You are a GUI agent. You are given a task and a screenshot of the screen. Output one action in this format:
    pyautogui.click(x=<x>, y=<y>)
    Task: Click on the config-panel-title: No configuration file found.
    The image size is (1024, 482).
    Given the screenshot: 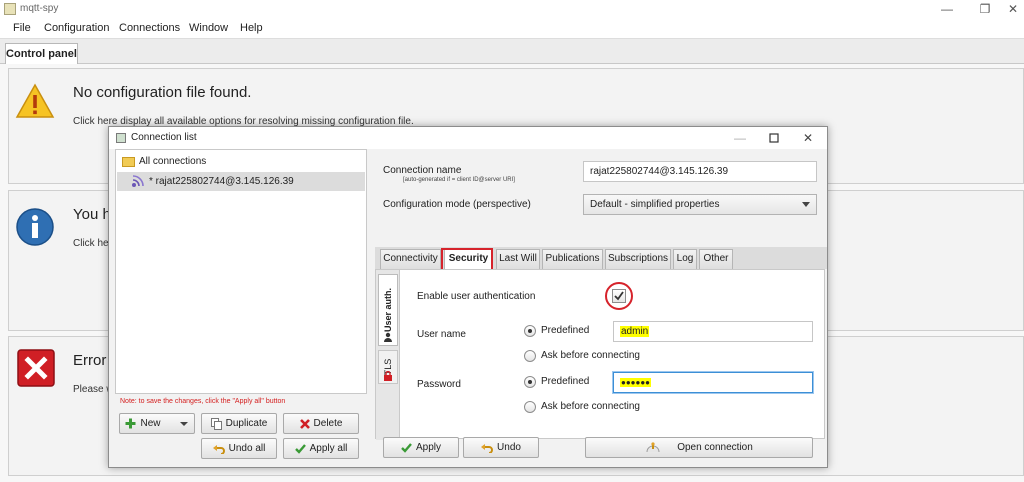 What is the action you would take?
    pyautogui.click(x=162, y=92)
    